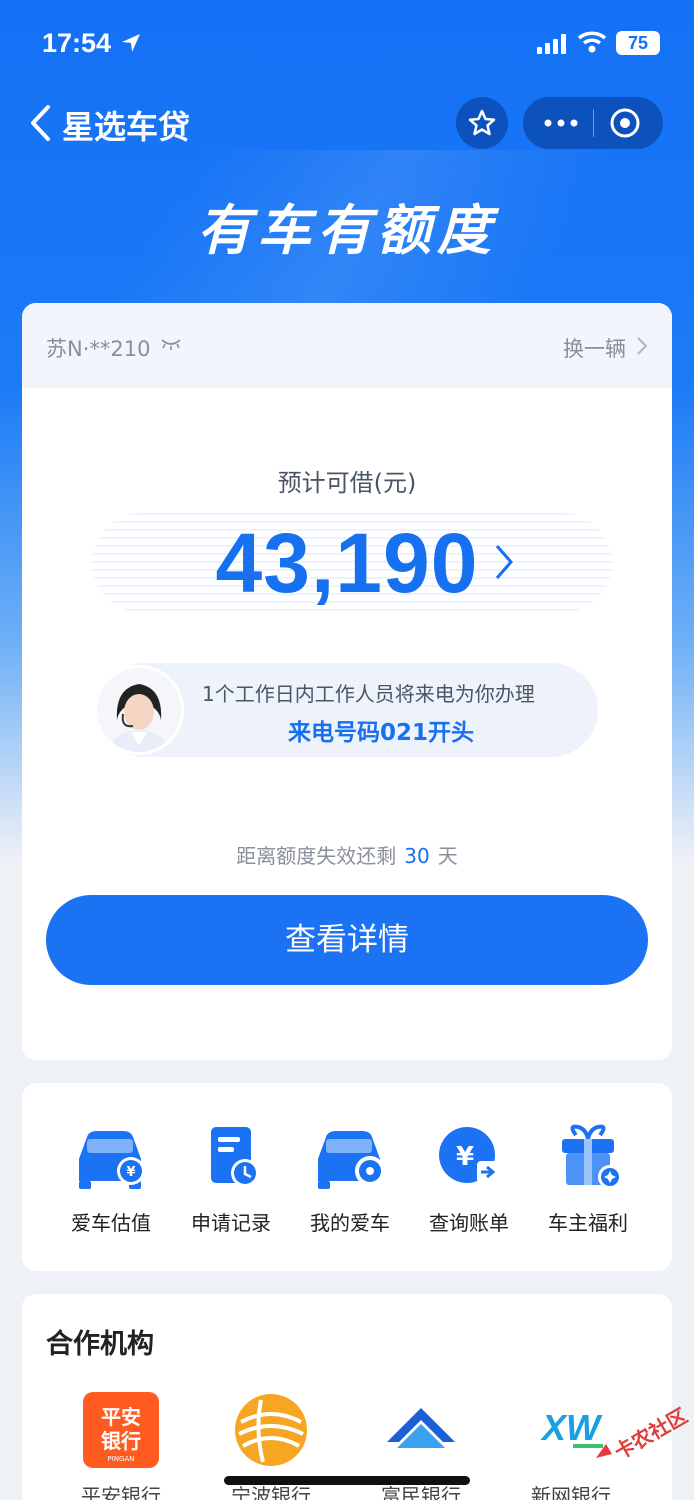 The height and width of the screenshot is (1500, 694). Describe the element at coordinates (551, 44) in the screenshot. I see `cellular-signal-icon` at that location.